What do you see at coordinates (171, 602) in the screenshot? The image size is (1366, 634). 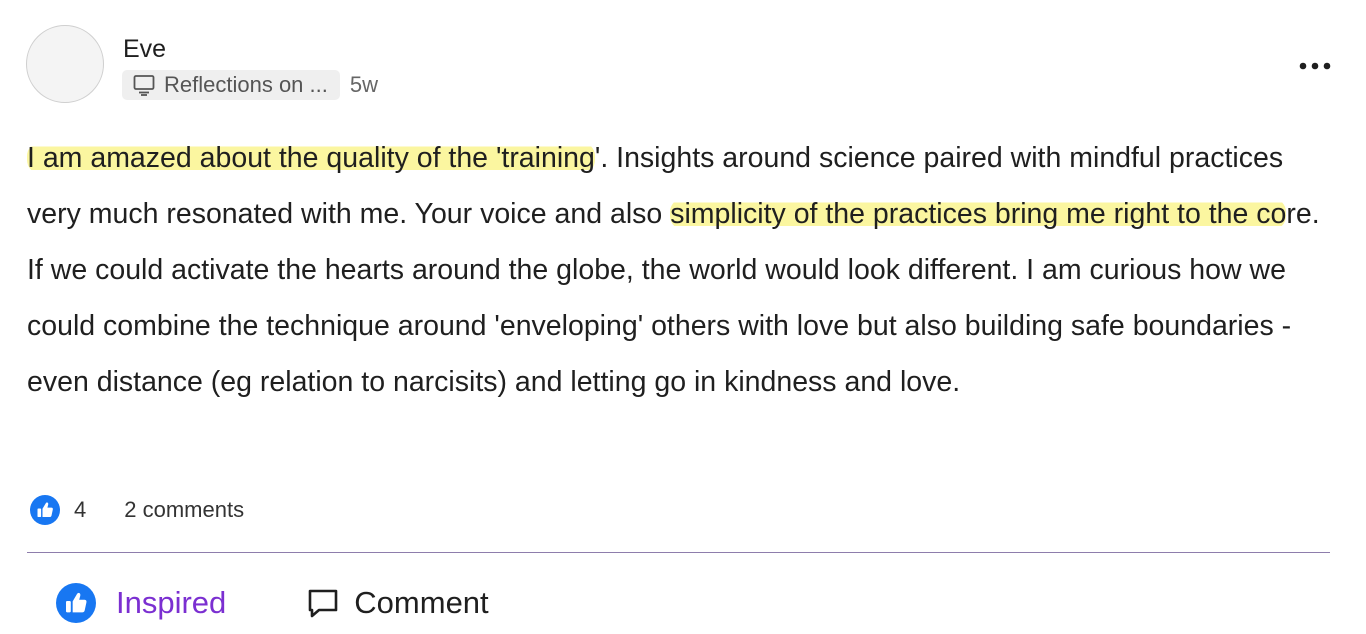 I see `inspired-label: Inspired` at bounding box center [171, 602].